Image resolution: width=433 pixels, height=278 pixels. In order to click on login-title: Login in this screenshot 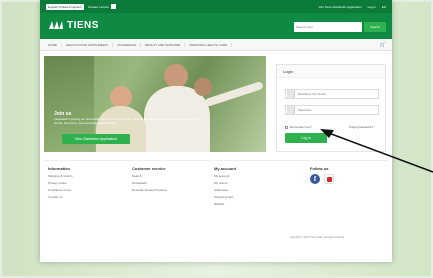, I will do `click(331, 71)`.